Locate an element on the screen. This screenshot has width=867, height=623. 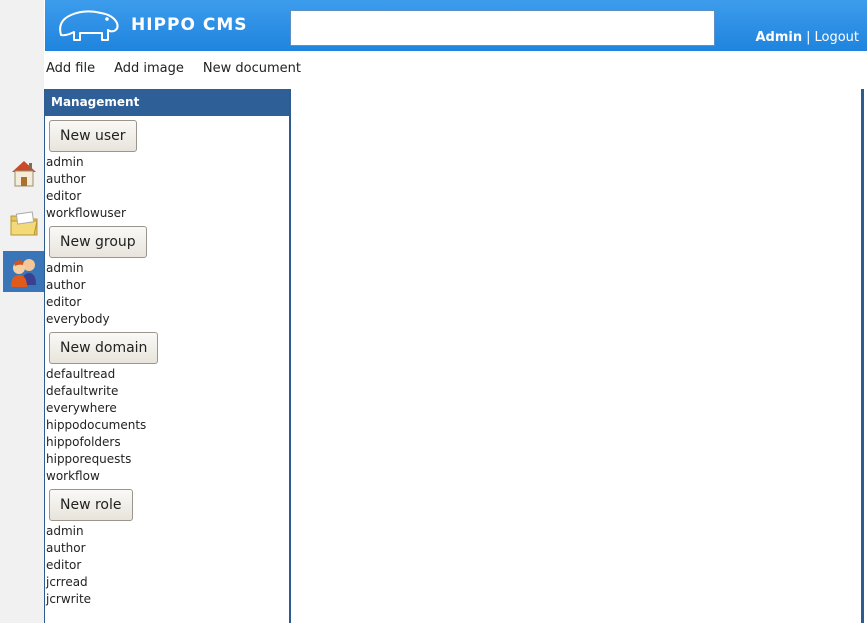
role-list-item: jcrread is located at coordinates (167, 582).